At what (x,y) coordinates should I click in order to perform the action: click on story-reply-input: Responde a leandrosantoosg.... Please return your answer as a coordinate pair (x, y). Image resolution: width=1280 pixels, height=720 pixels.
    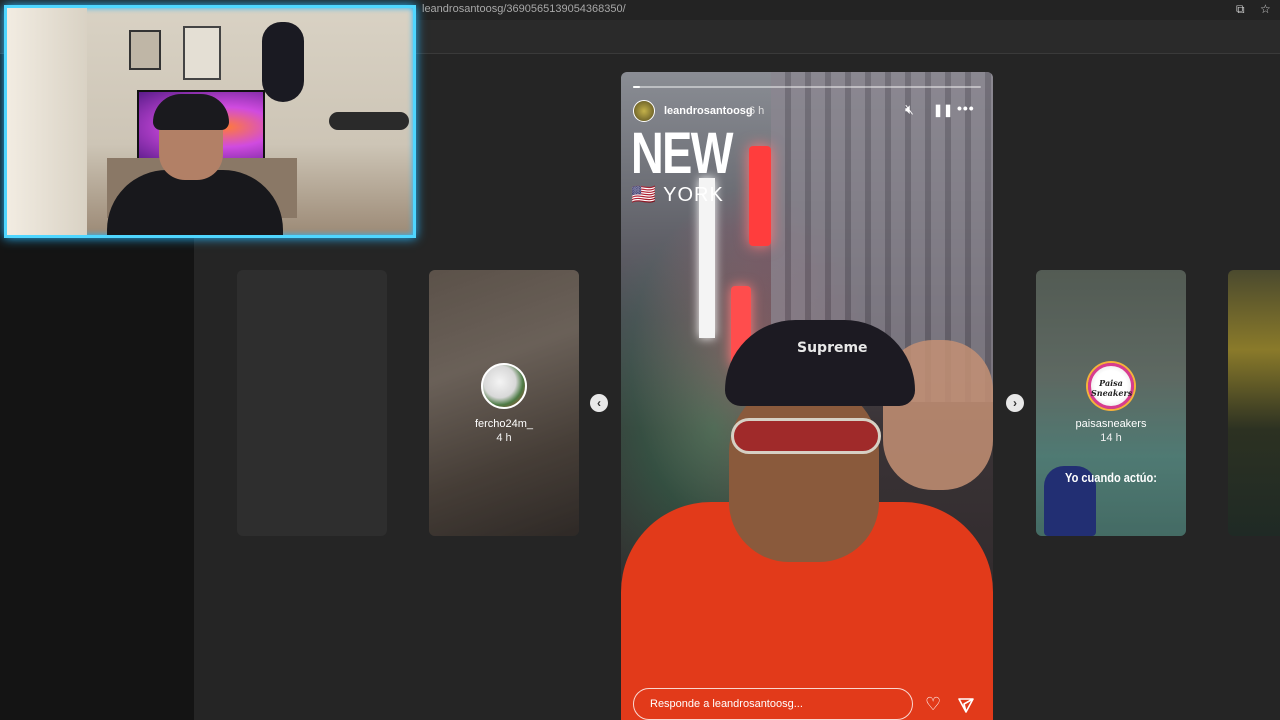
    Looking at the image, I should click on (773, 704).